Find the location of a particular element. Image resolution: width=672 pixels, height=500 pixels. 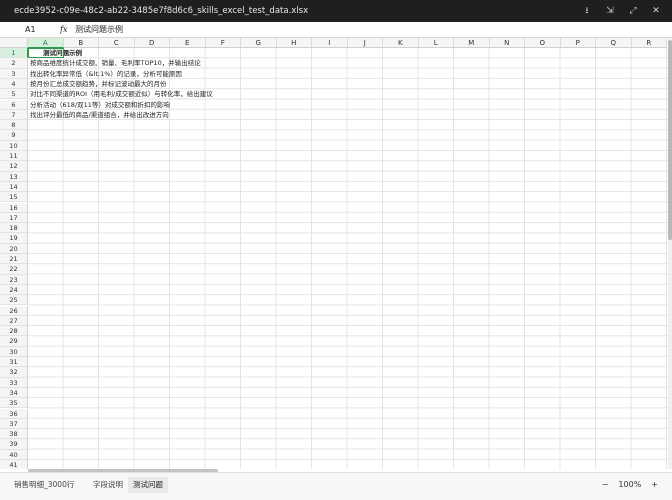

sheet-tab-fields: 字段说明 is located at coordinates (108, 485).